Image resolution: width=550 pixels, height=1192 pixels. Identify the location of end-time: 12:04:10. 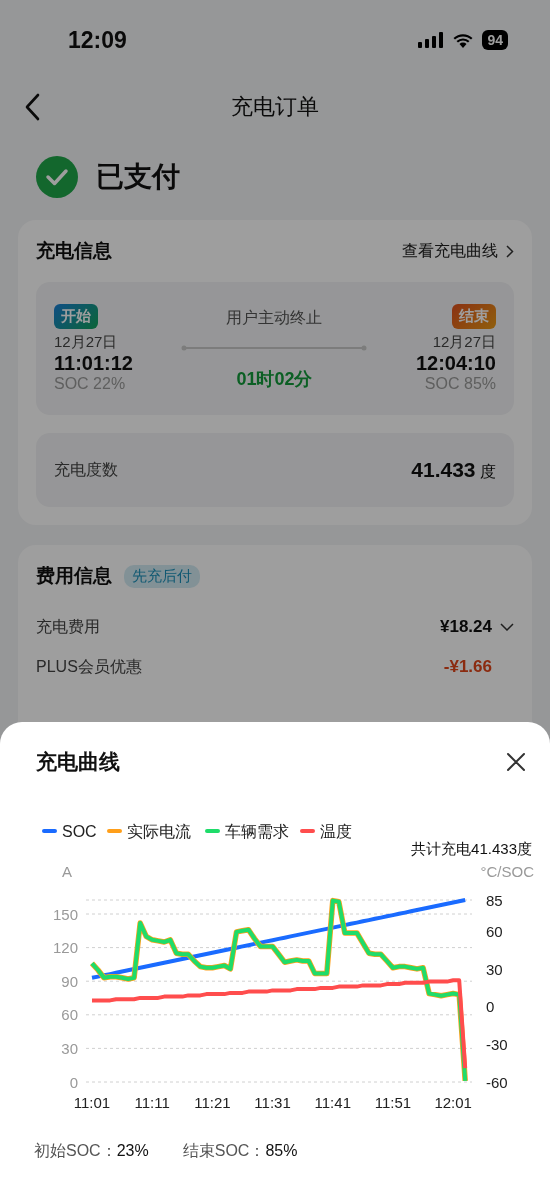
(455, 363).